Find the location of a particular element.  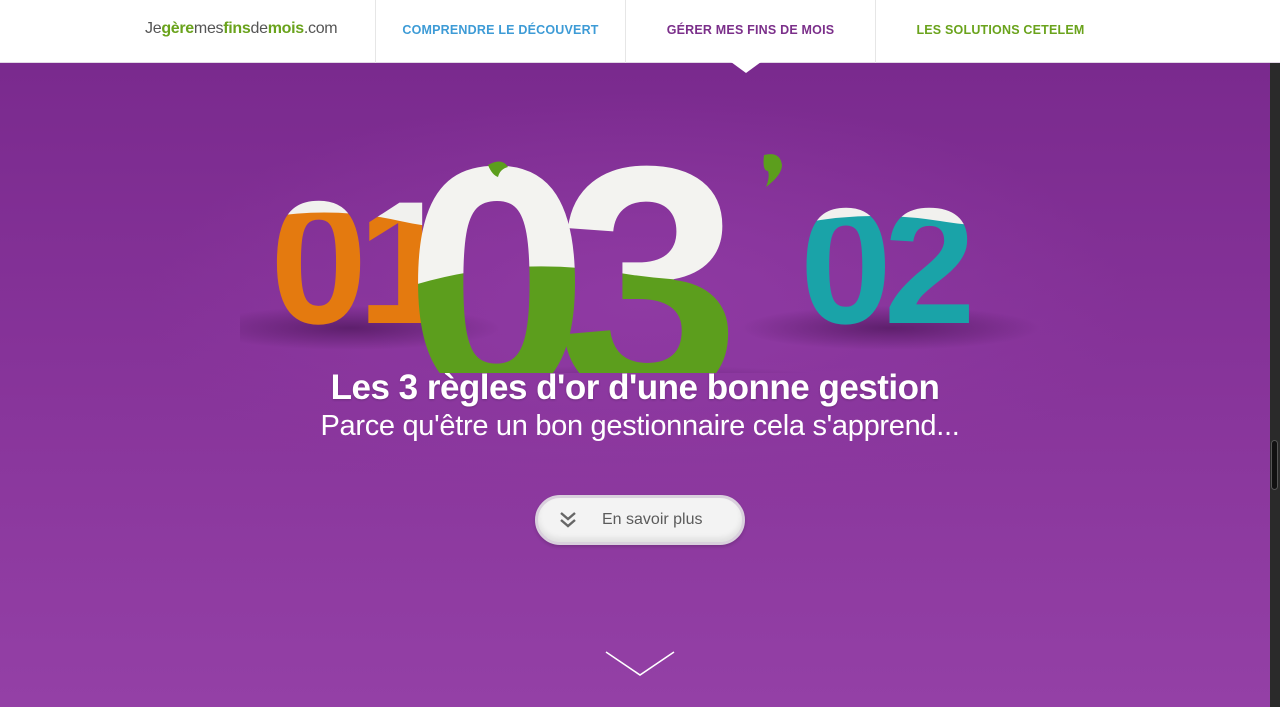

quote-mark-right is located at coordinates (772, 170).